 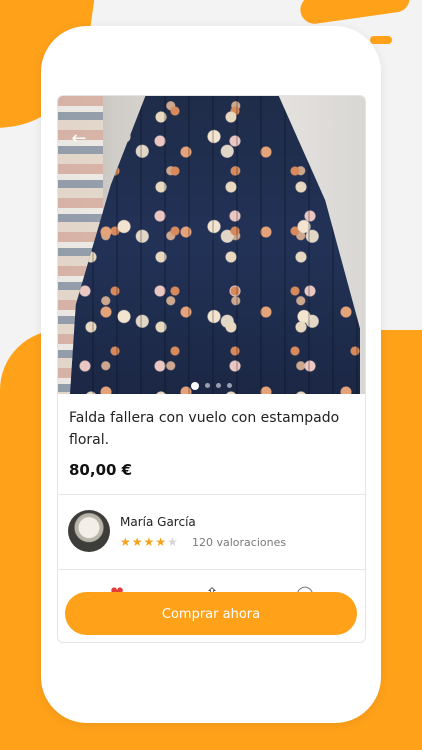 What do you see at coordinates (195, 385) in the screenshot?
I see `pagination-dot-active` at bounding box center [195, 385].